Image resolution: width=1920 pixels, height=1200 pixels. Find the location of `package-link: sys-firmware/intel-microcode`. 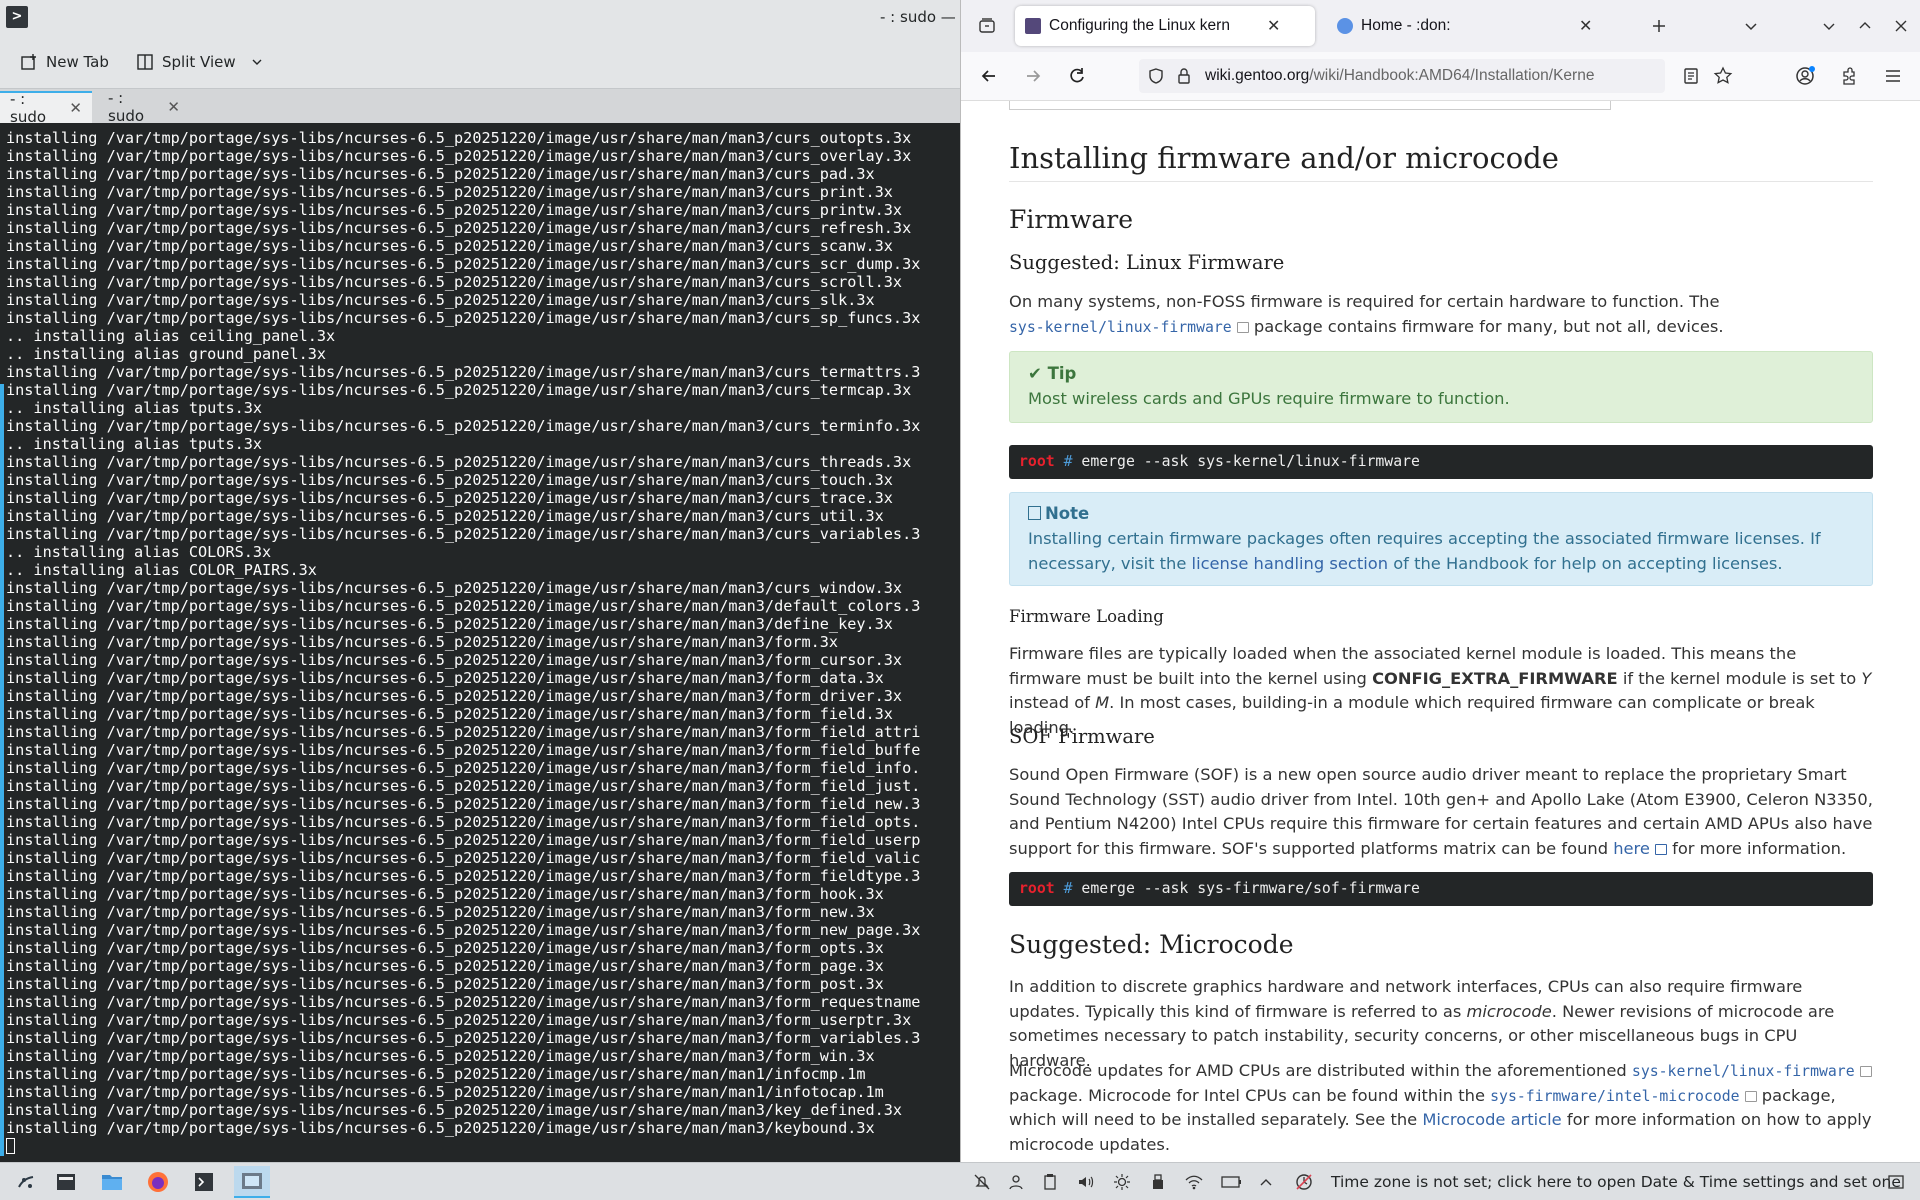

package-link: sys-firmware/intel-microcode is located at coordinates (1614, 1096).